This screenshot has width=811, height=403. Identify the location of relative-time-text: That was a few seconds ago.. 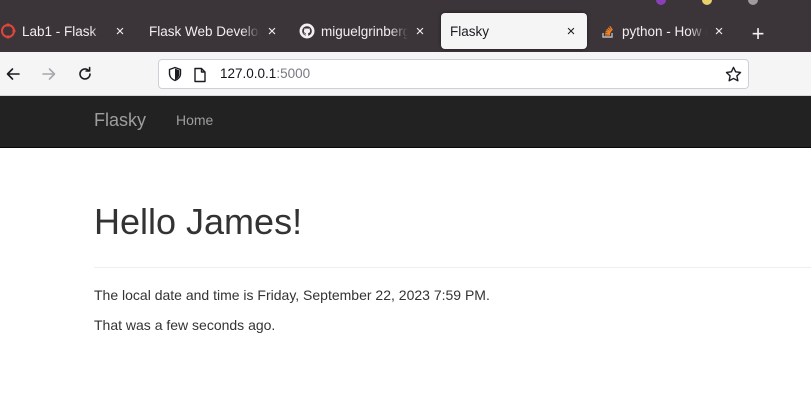
(185, 325).